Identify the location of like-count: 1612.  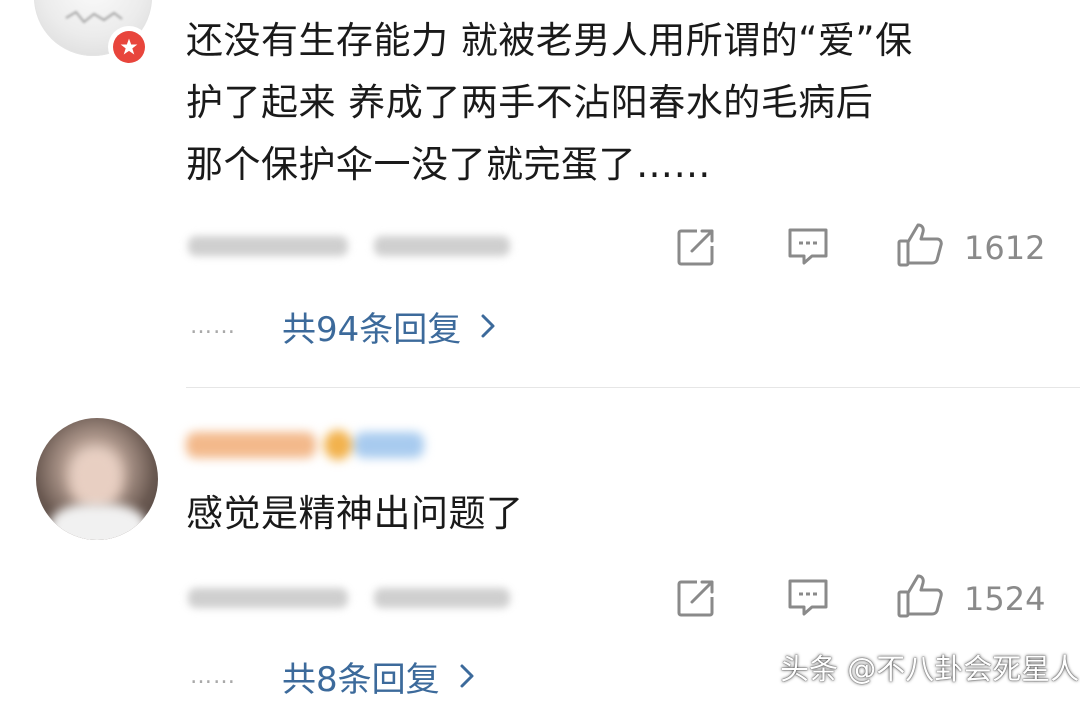
(1005, 248).